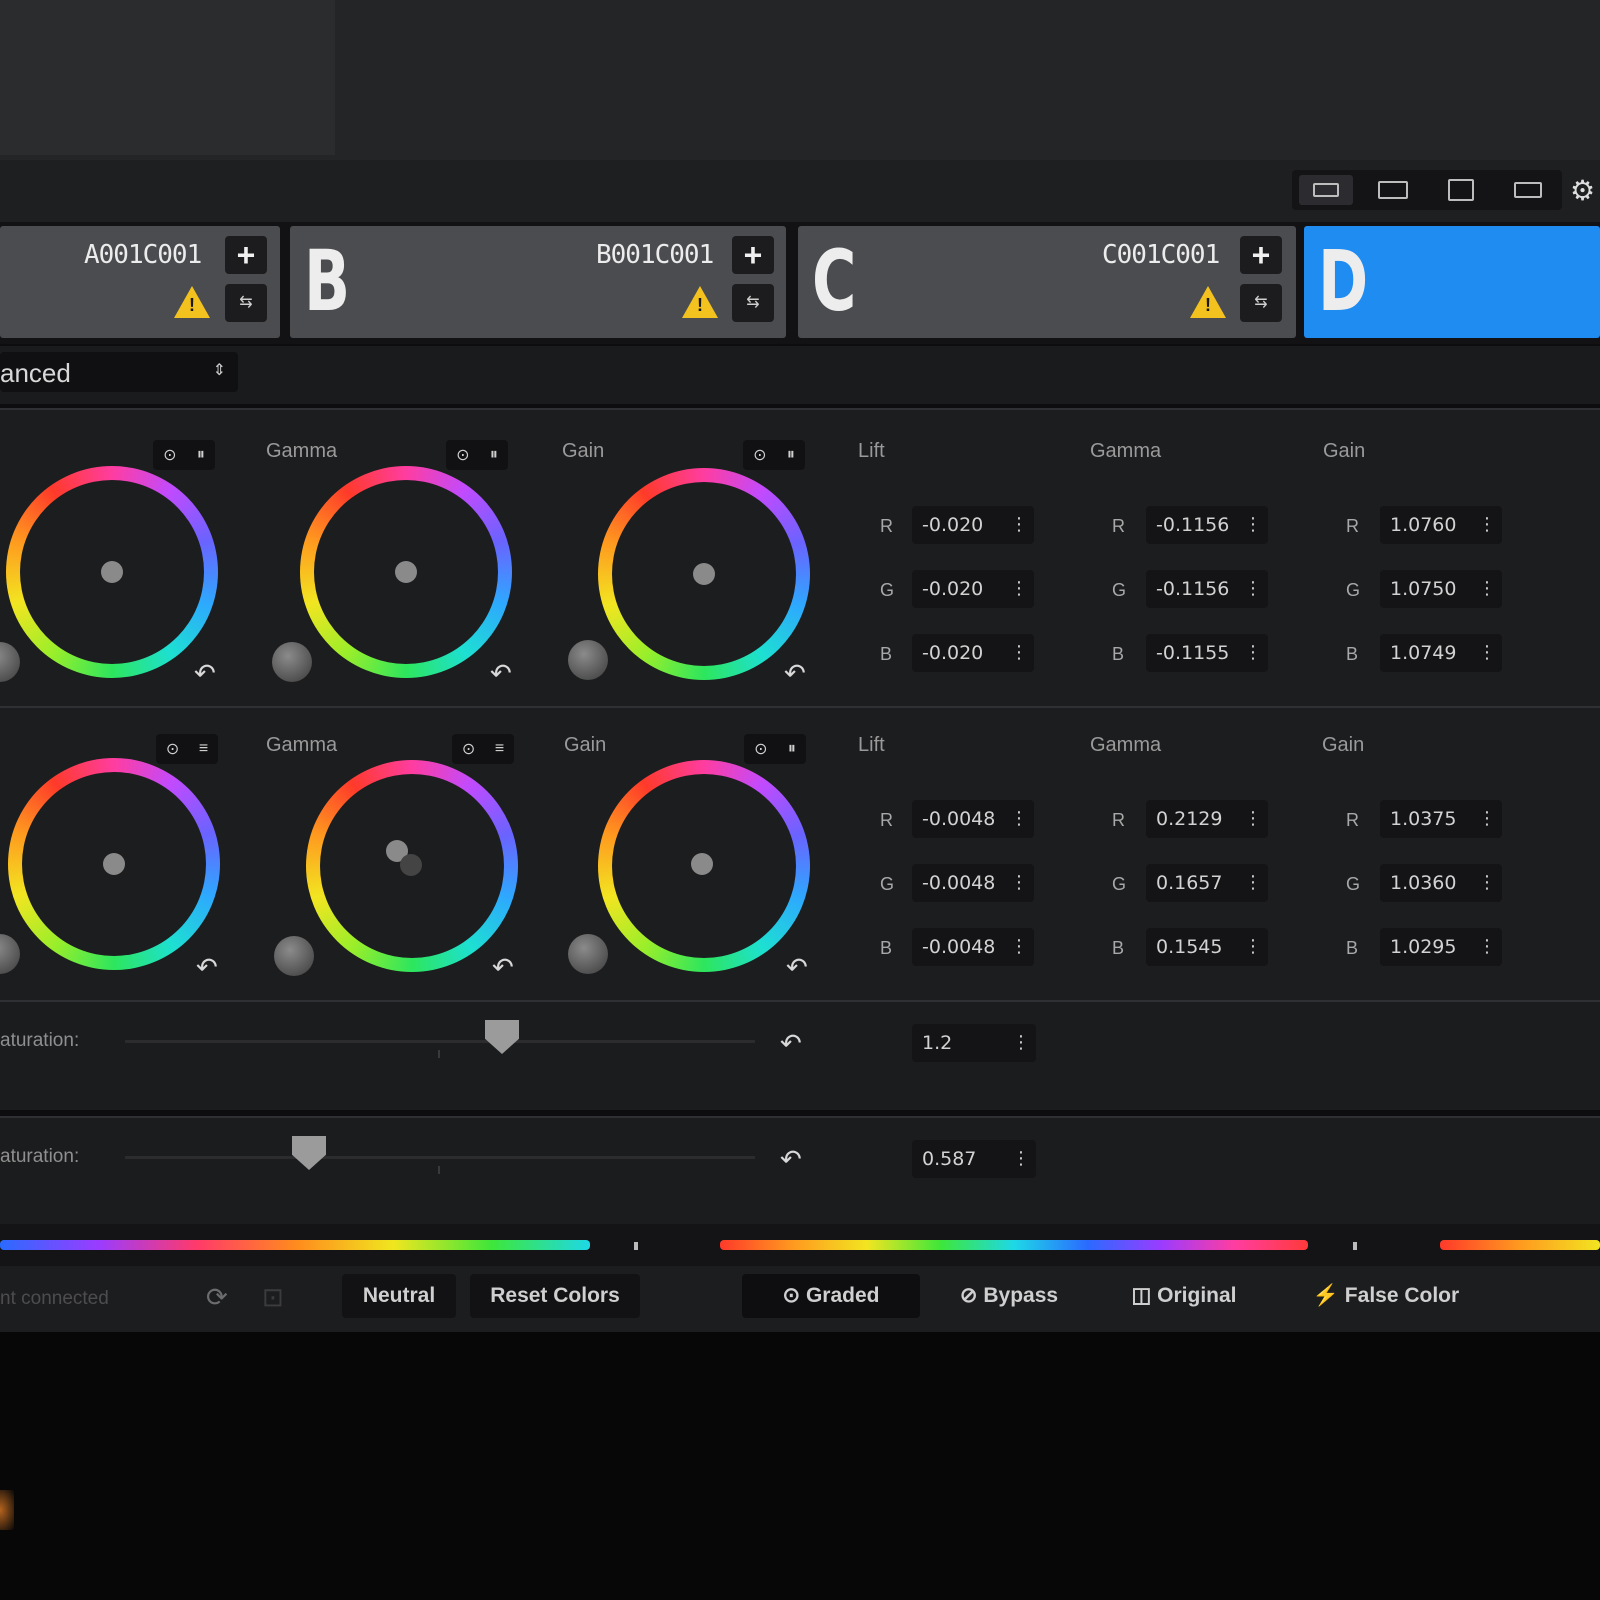 The width and height of the screenshot is (1600, 1600). What do you see at coordinates (974, 1159) in the screenshot?
I see `saturation-value-field: 0.587 ⋮` at bounding box center [974, 1159].